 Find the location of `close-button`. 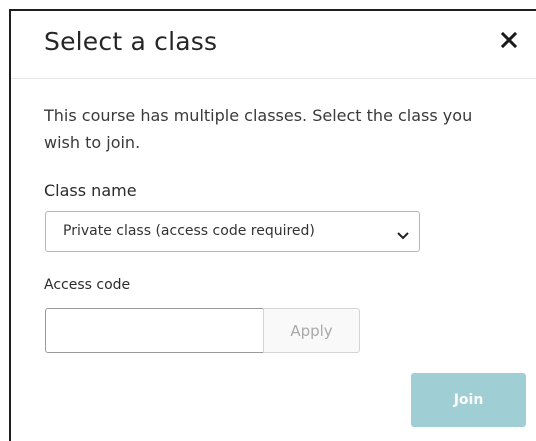

close-button is located at coordinates (509, 40).